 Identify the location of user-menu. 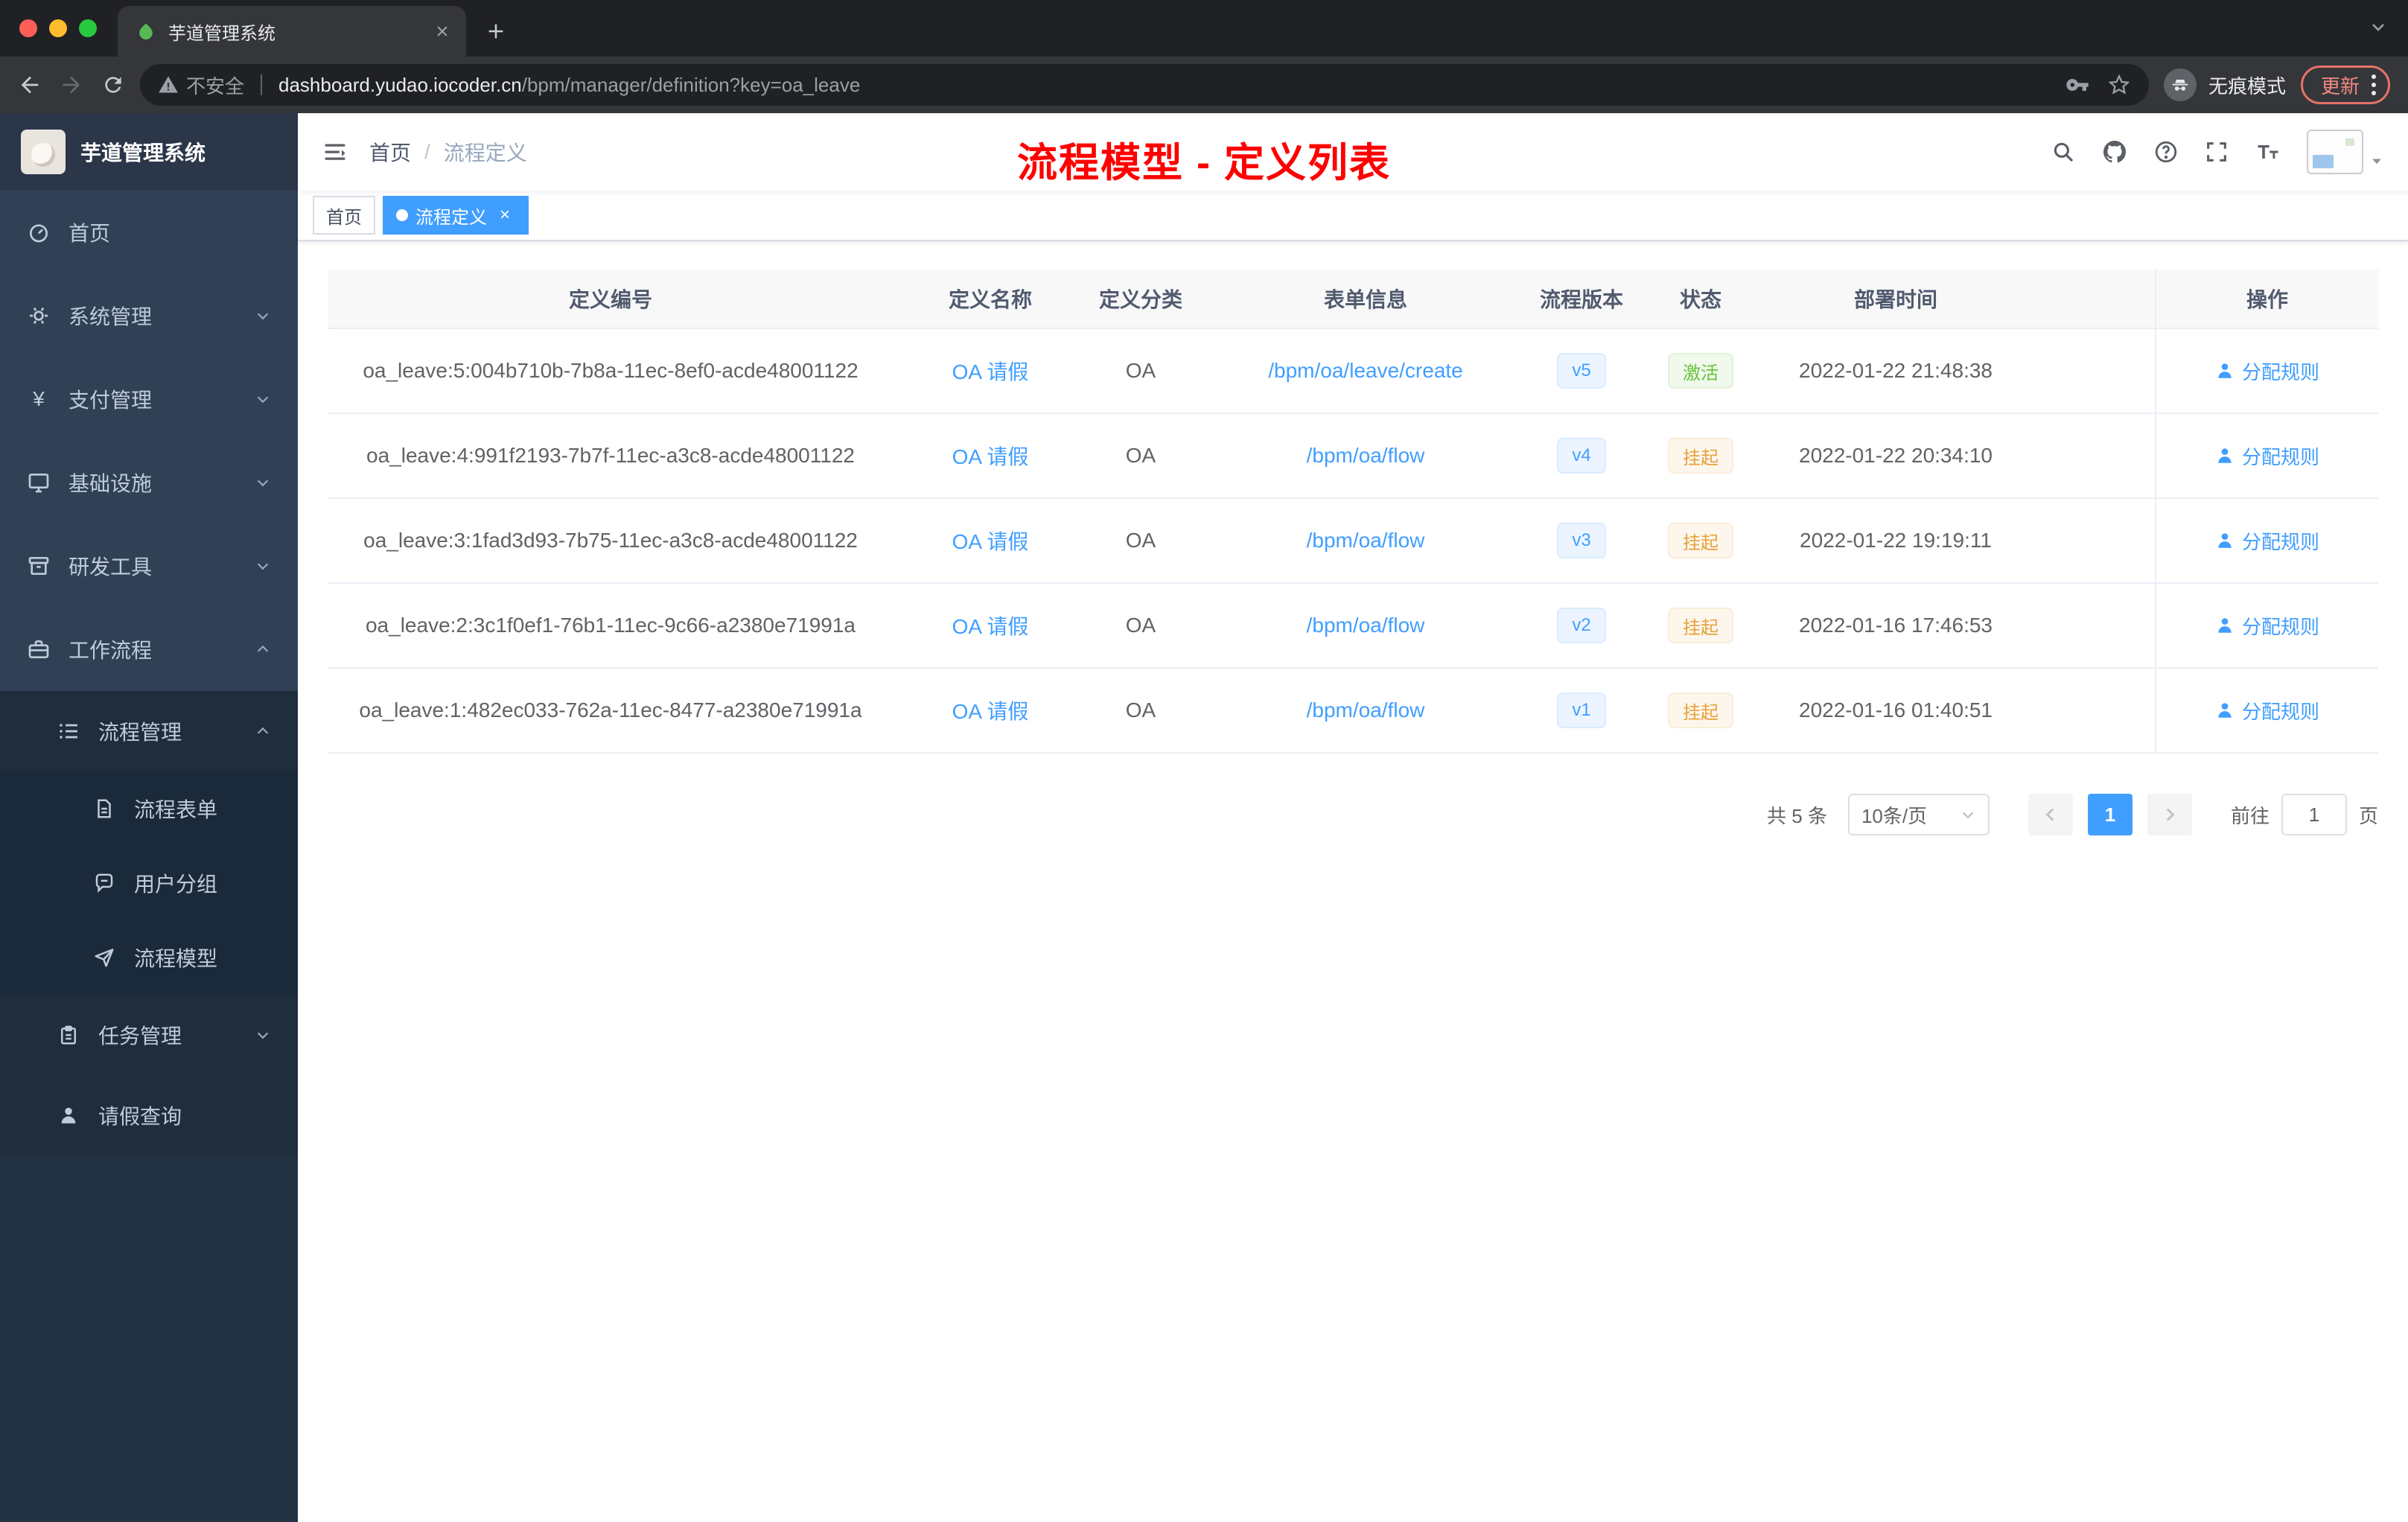
(2345, 152).